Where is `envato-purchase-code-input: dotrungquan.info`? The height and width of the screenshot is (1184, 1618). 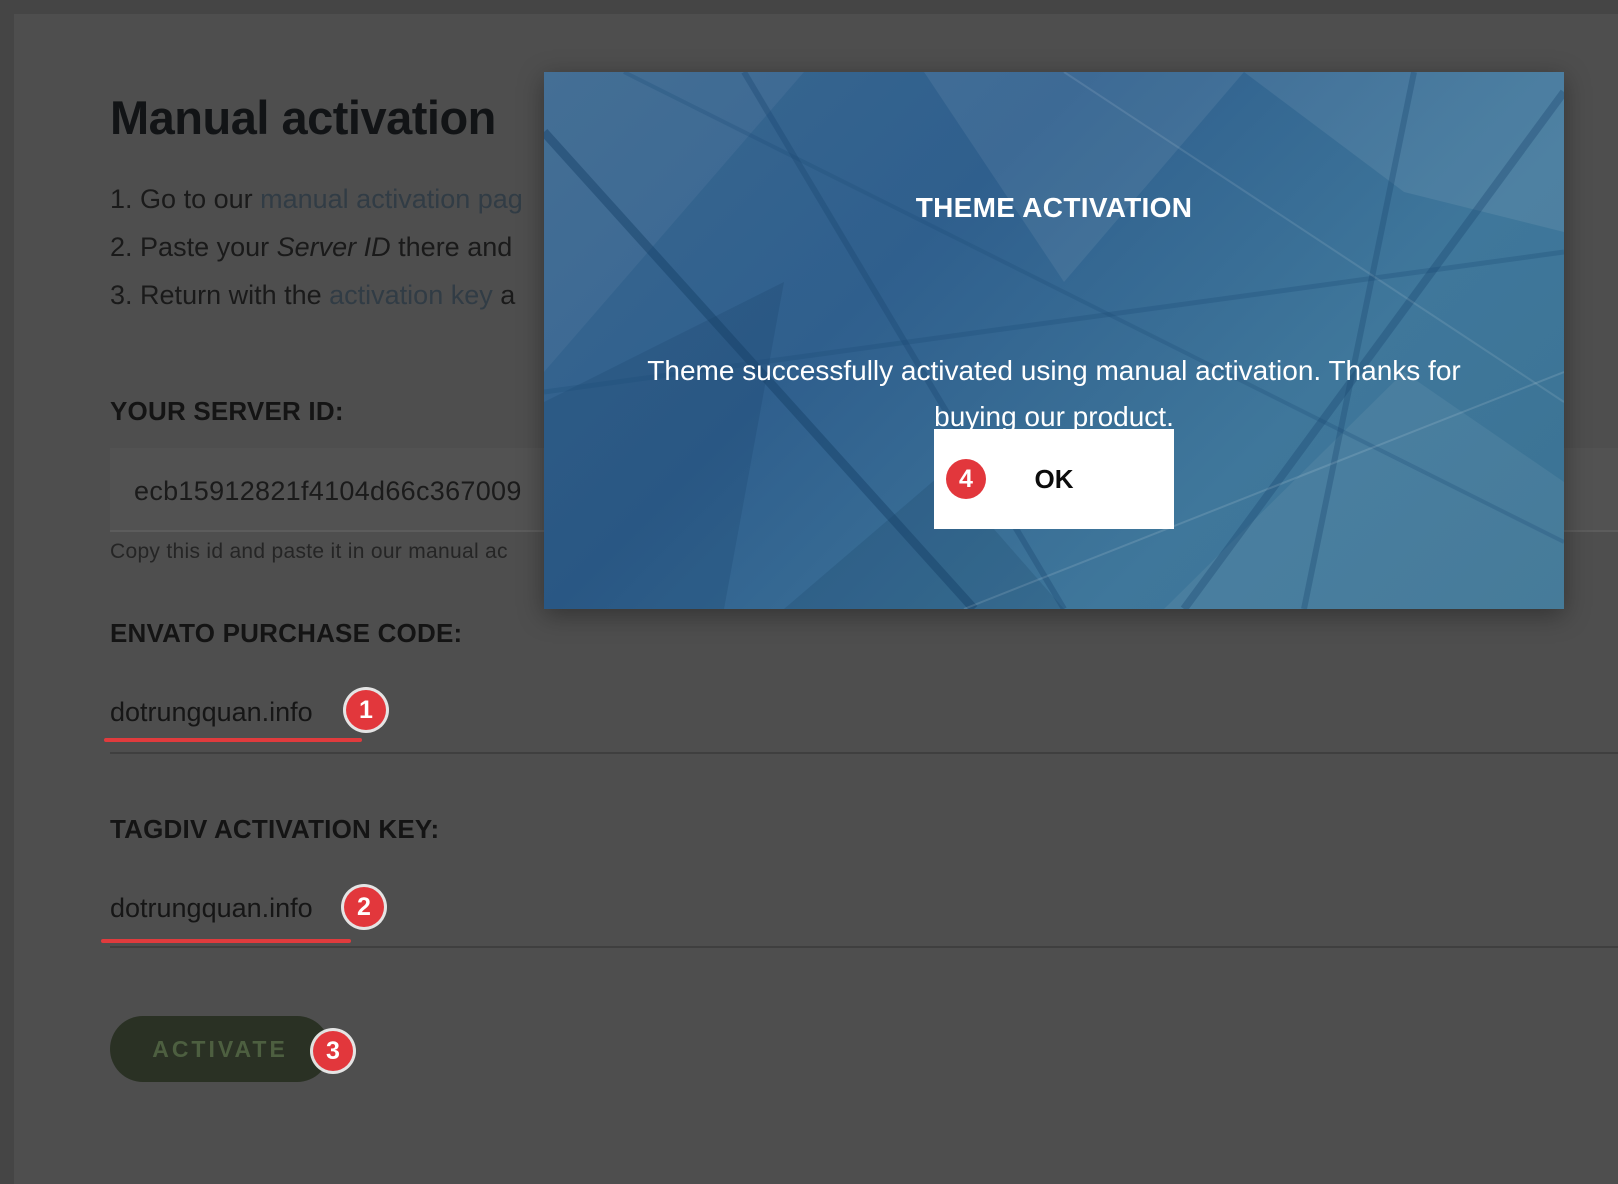
envato-purchase-code-input: dotrungquan.info is located at coordinates (211, 712).